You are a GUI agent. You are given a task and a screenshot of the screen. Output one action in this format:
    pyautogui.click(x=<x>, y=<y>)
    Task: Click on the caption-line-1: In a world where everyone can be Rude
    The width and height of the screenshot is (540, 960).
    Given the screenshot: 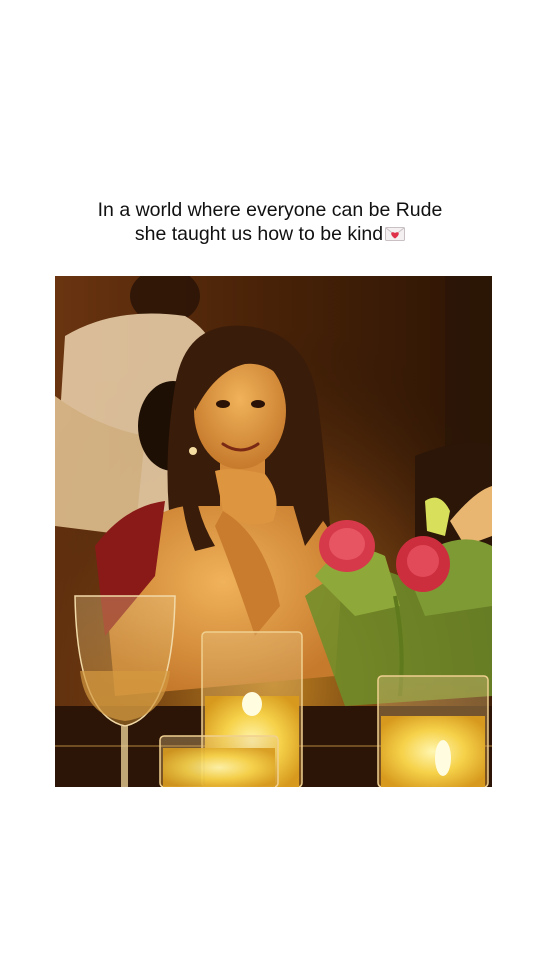 What is the action you would take?
    pyautogui.click(x=270, y=210)
    